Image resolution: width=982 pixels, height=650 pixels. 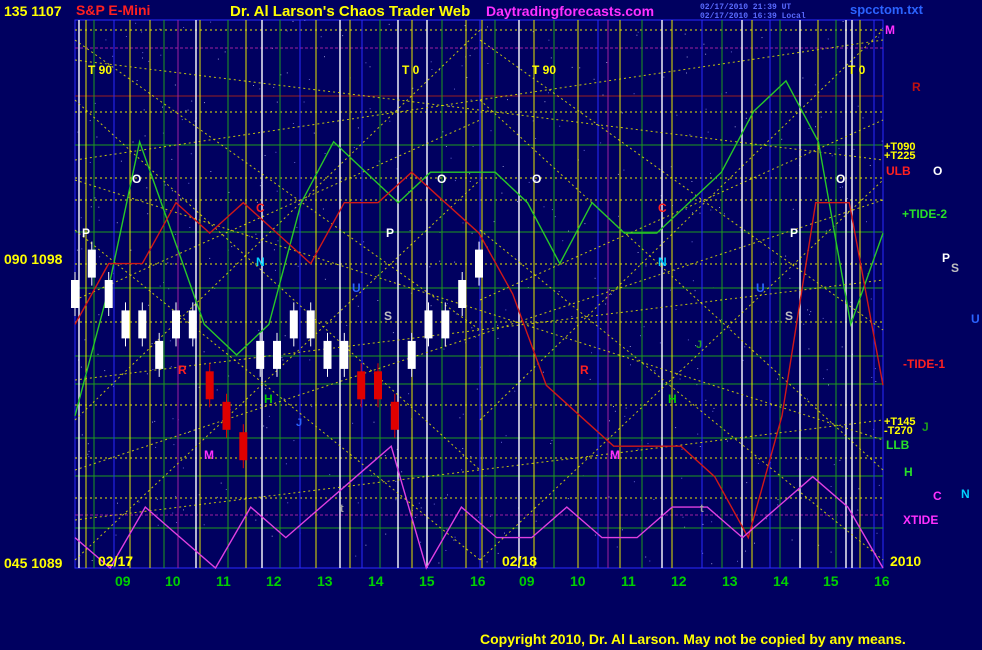 I want to click on right-tide2: +TIDE-2, so click(x=924, y=214).